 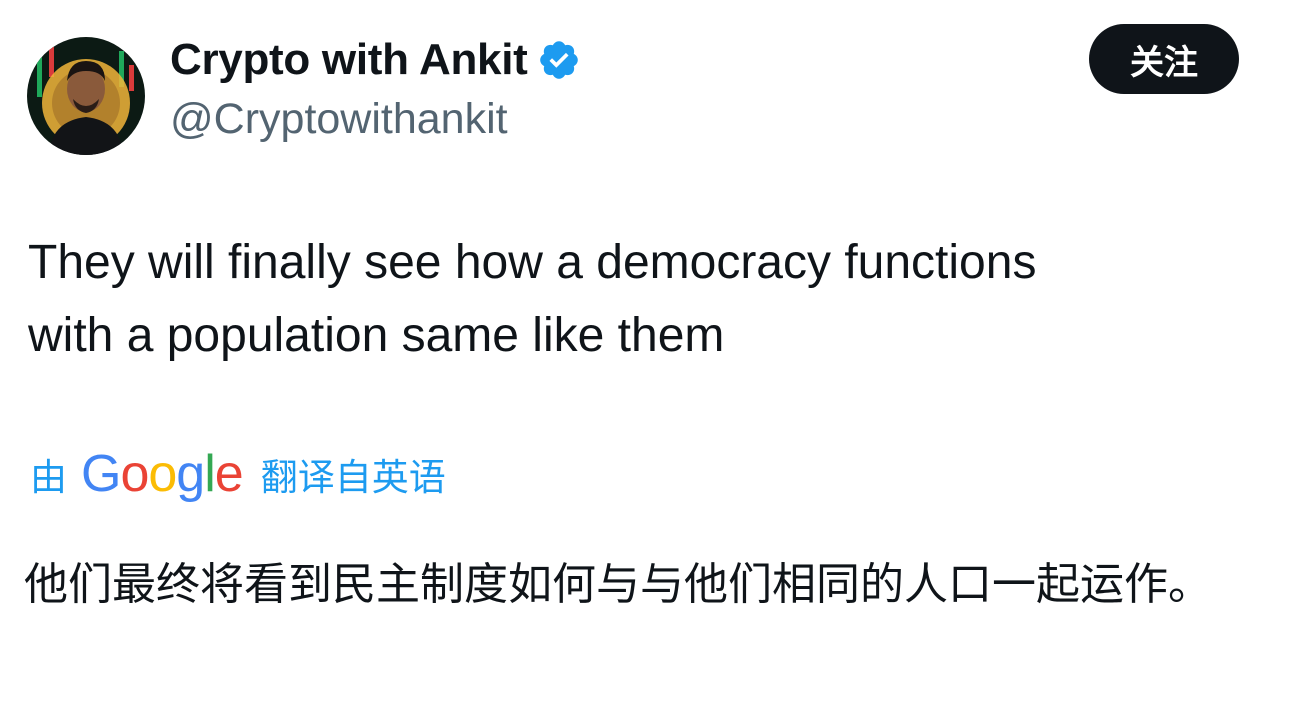 I want to click on author-handle: @Cryptowithankit, so click(x=339, y=119).